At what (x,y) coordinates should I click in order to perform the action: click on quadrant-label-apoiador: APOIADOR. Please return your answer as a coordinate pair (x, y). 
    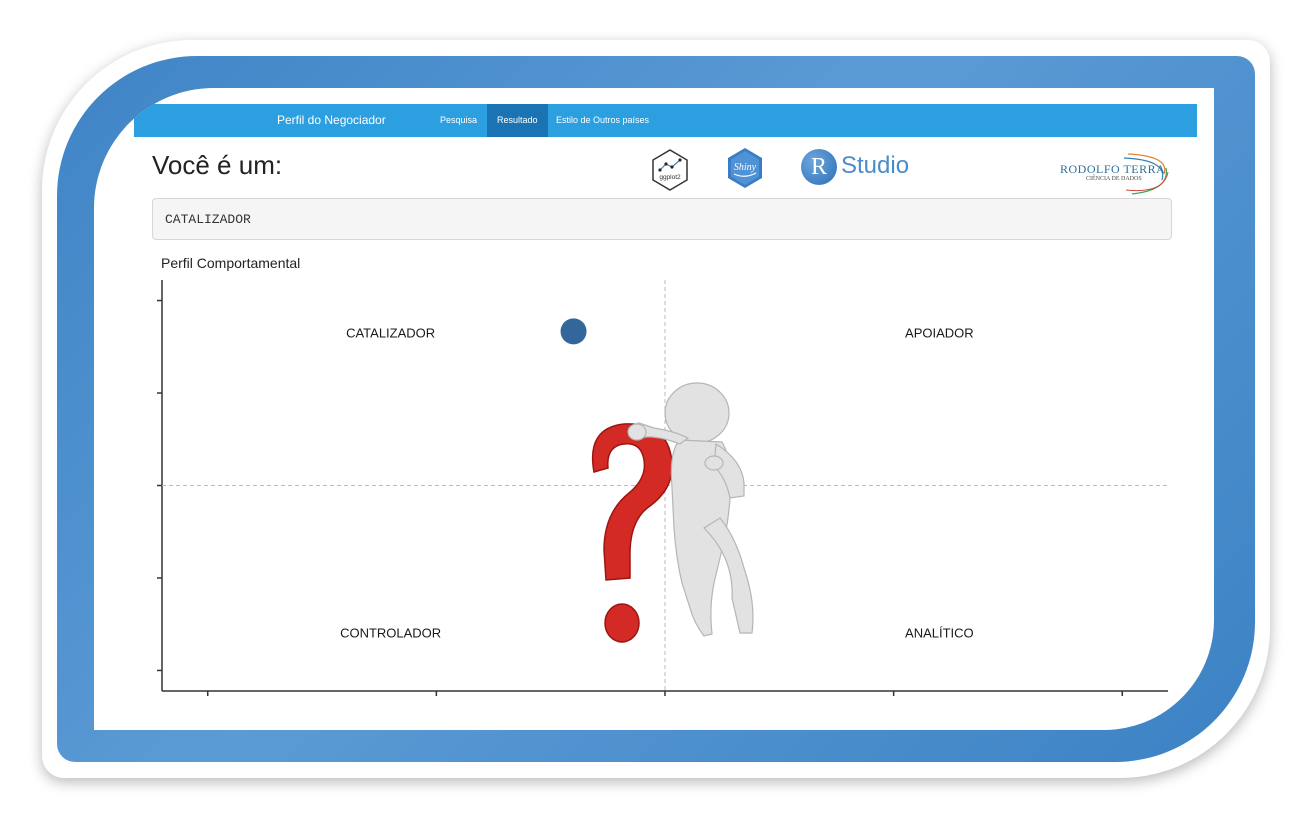
    Looking at the image, I should click on (939, 333).